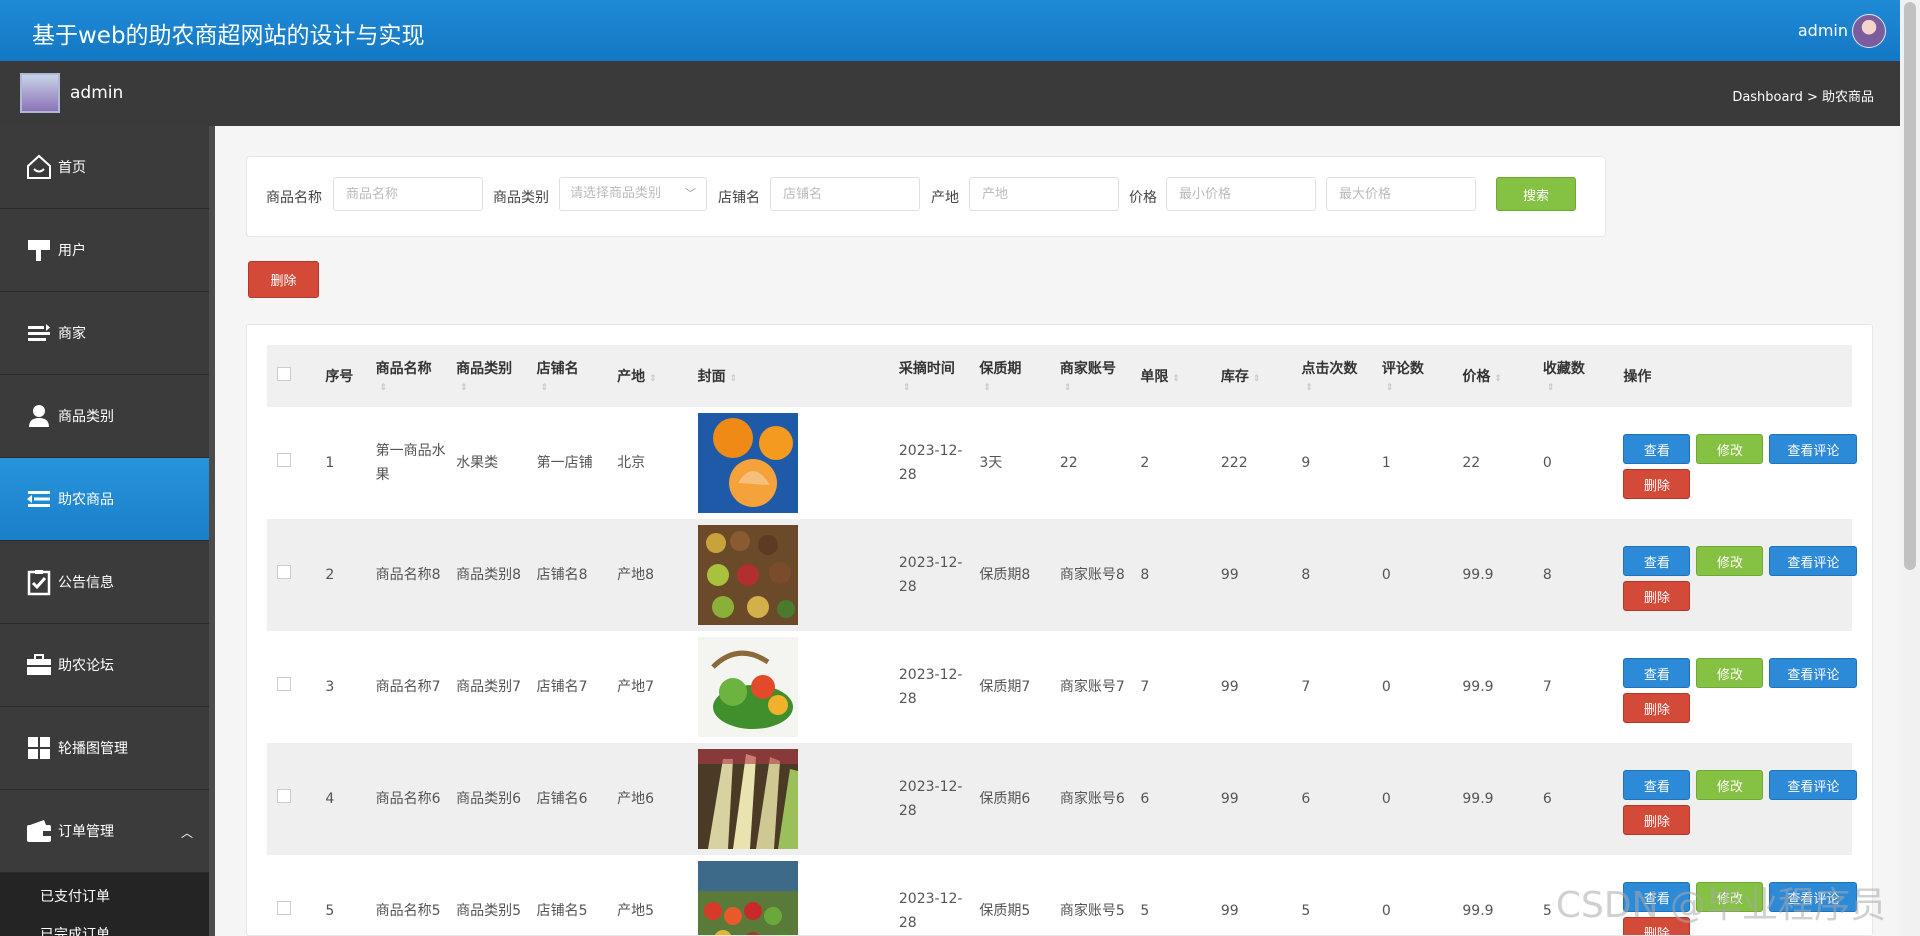  I want to click on col-header-stock: 库存 ⇕, so click(1253, 376).